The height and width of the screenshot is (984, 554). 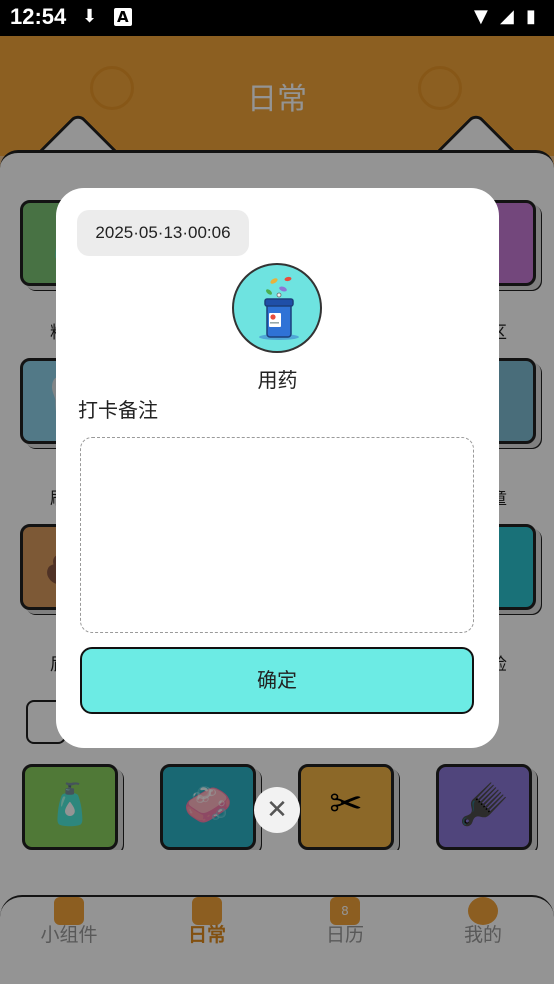 What do you see at coordinates (507, 16) in the screenshot?
I see `signal-icon: ◢` at bounding box center [507, 16].